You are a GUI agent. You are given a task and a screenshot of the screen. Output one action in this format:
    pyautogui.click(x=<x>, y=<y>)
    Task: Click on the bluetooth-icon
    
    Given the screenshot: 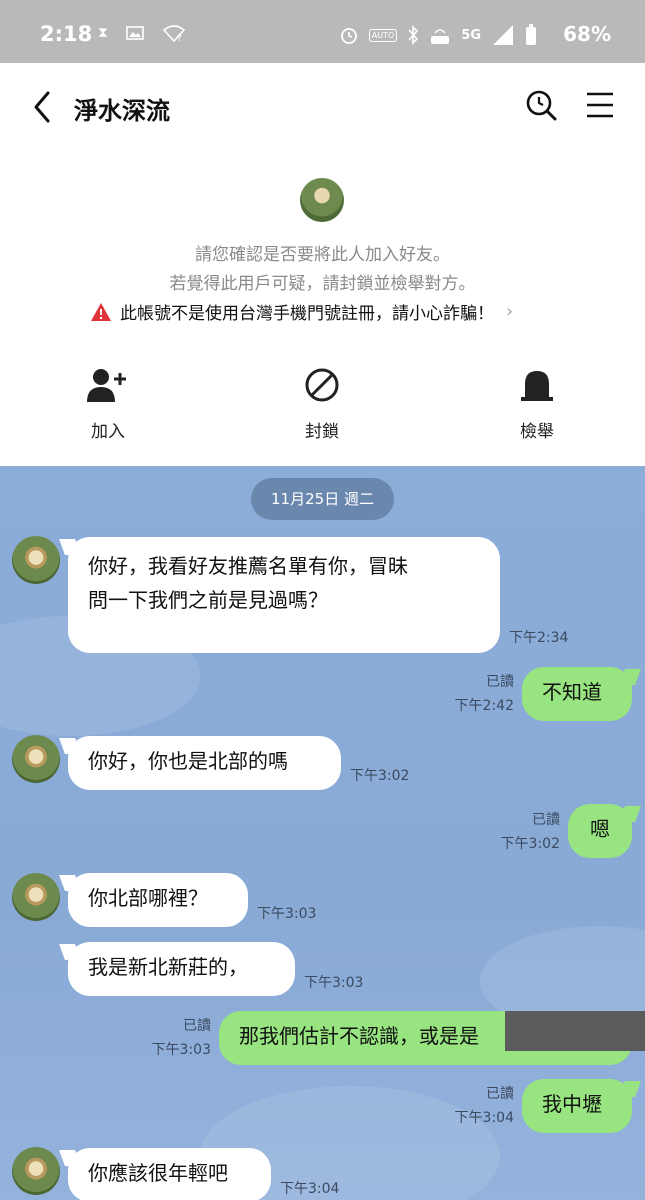 What is the action you would take?
    pyautogui.click(x=413, y=35)
    